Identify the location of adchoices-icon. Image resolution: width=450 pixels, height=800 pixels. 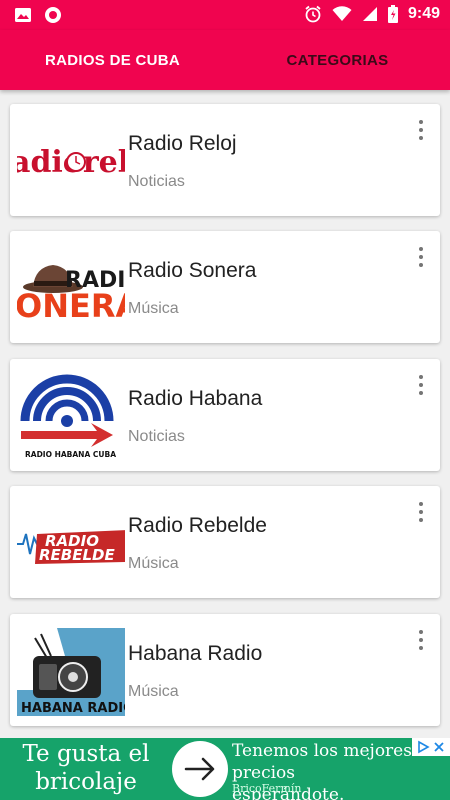
(423, 747).